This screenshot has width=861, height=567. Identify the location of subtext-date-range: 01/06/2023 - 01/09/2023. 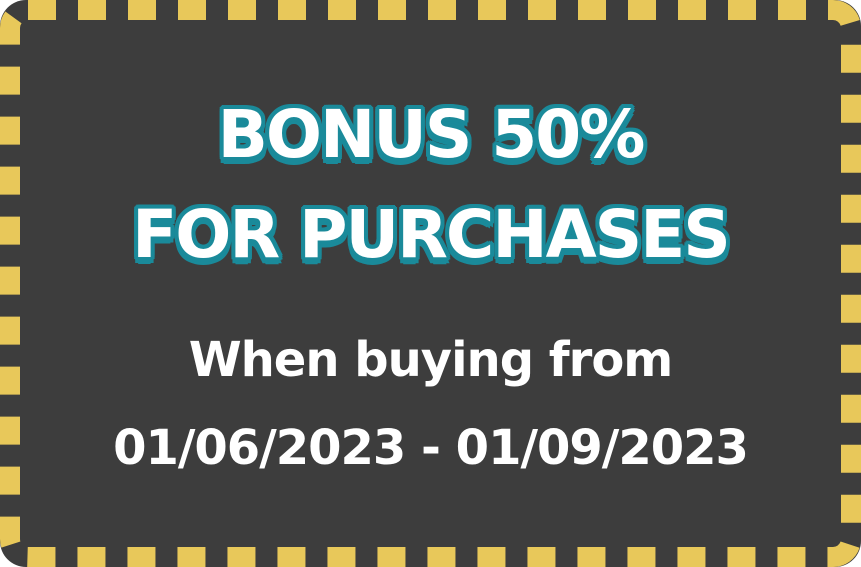
(431, 448).